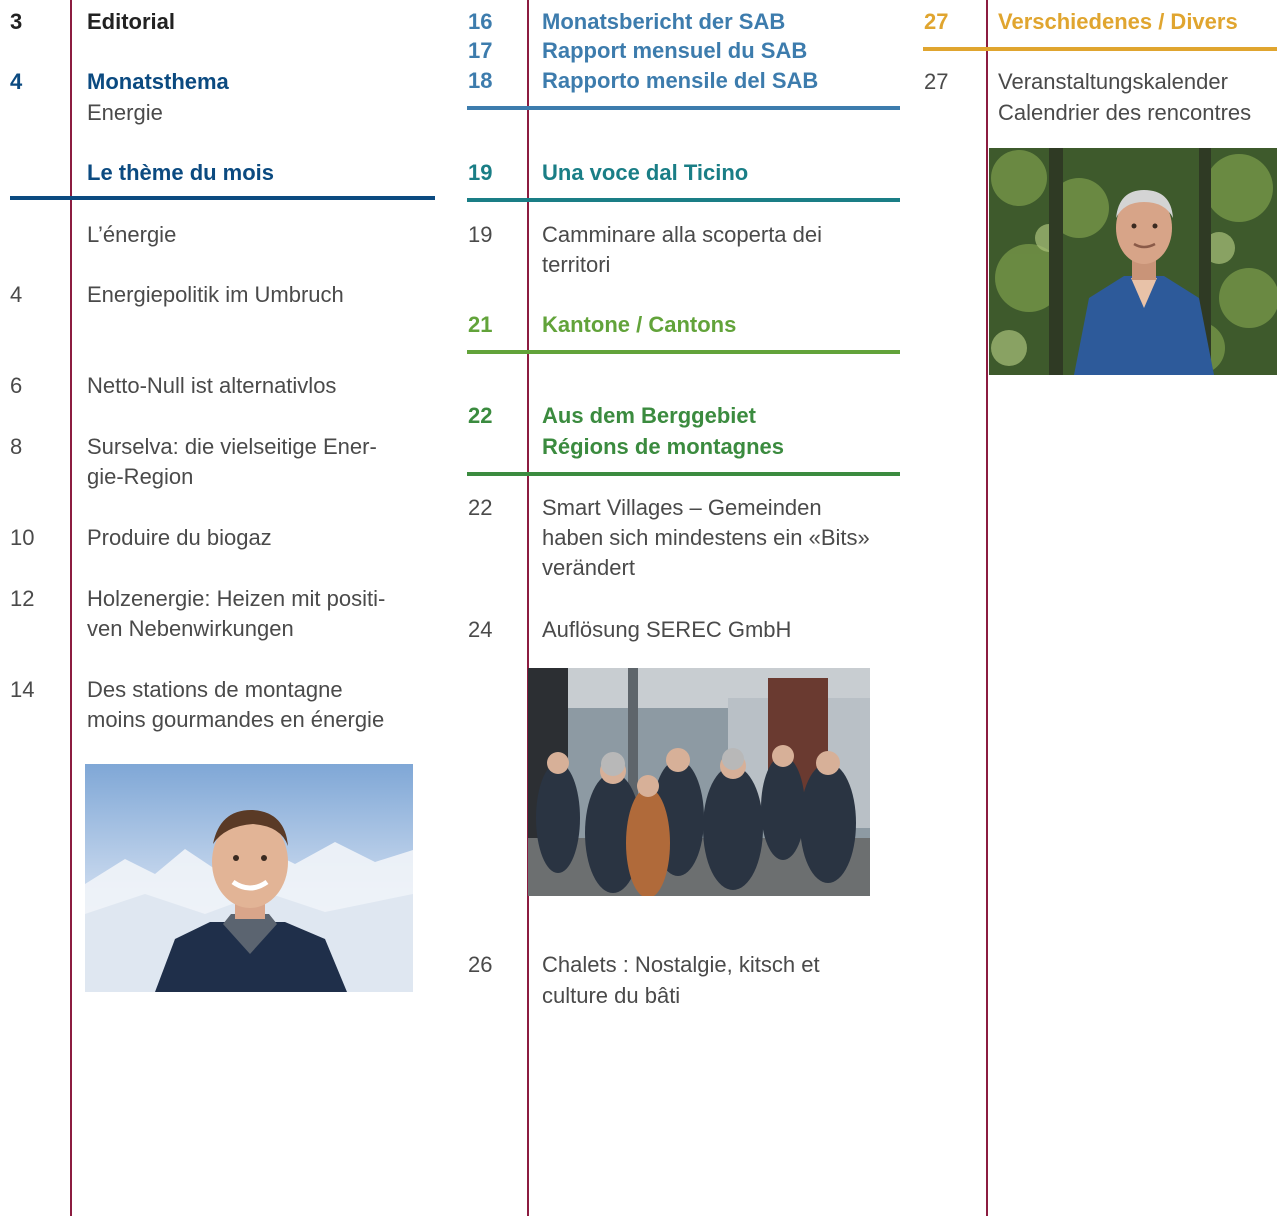 The height and width of the screenshot is (1216, 1277). I want to click on page-number: 3, so click(16, 21).